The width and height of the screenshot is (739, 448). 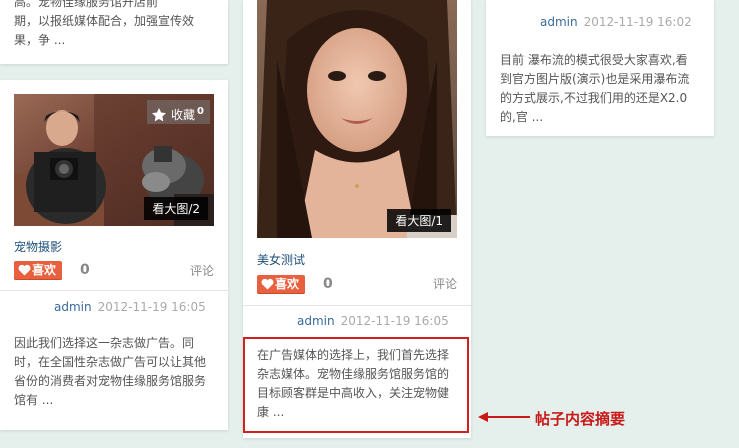 I want to click on post-title: 美女测试, so click(x=281, y=259).